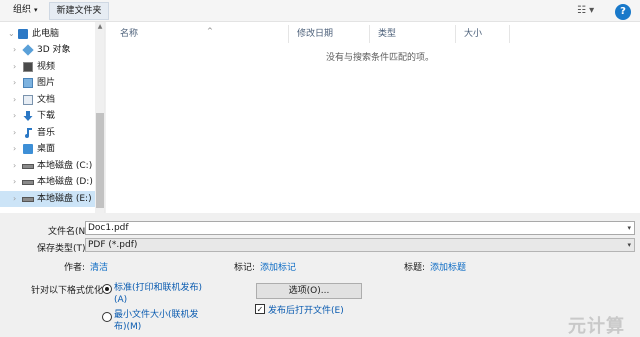  I want to click on filetype-select: PDF (*.pdf) ▾, so click(360, 245).